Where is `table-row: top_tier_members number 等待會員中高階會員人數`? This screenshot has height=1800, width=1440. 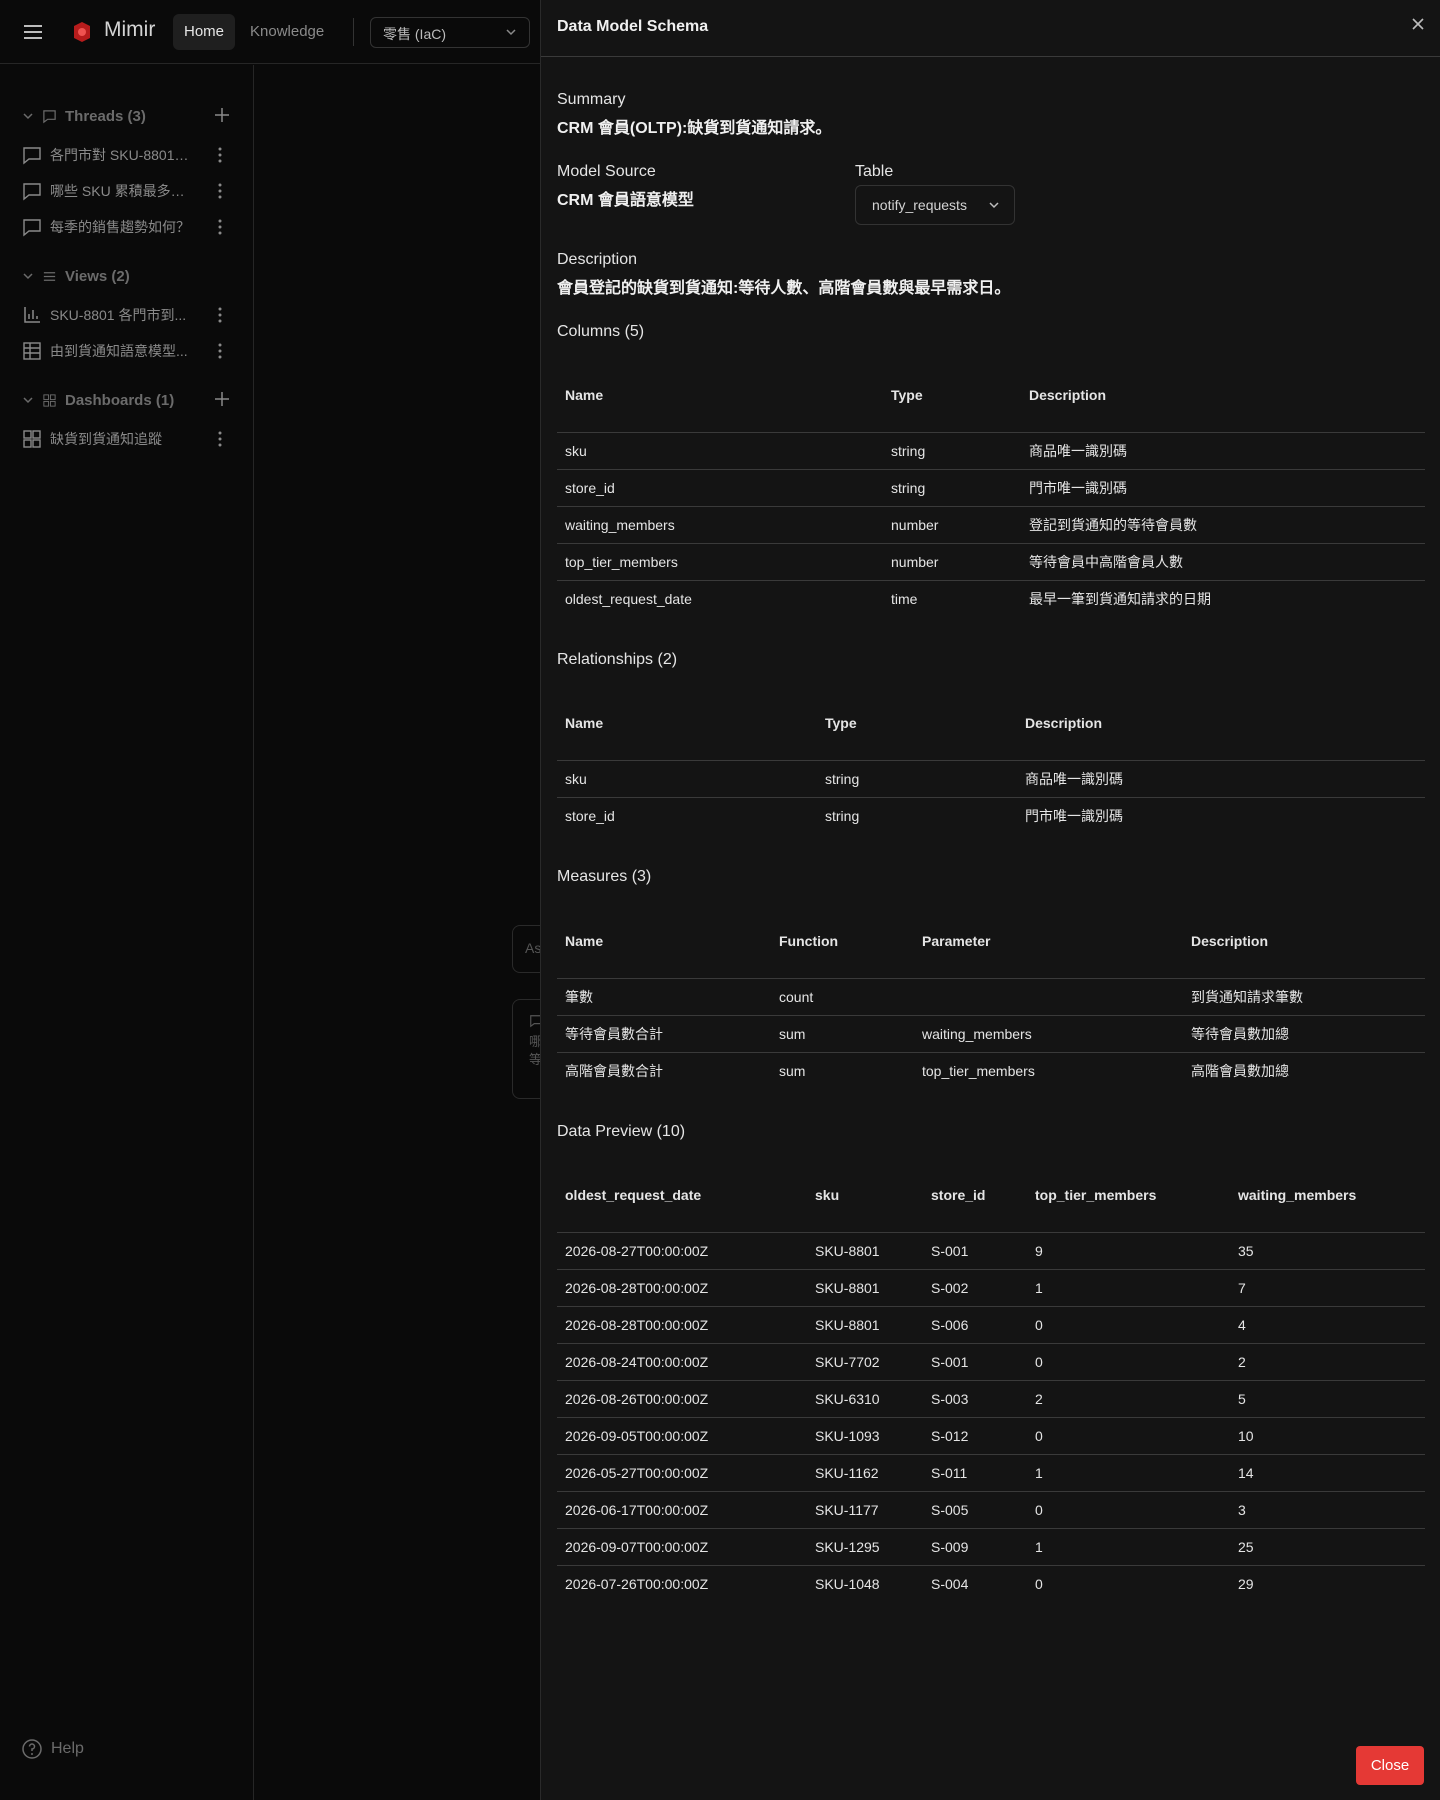
table-row: top_tier_members number 等待會員中高階會員人數 is located at coordinates (991, 562).